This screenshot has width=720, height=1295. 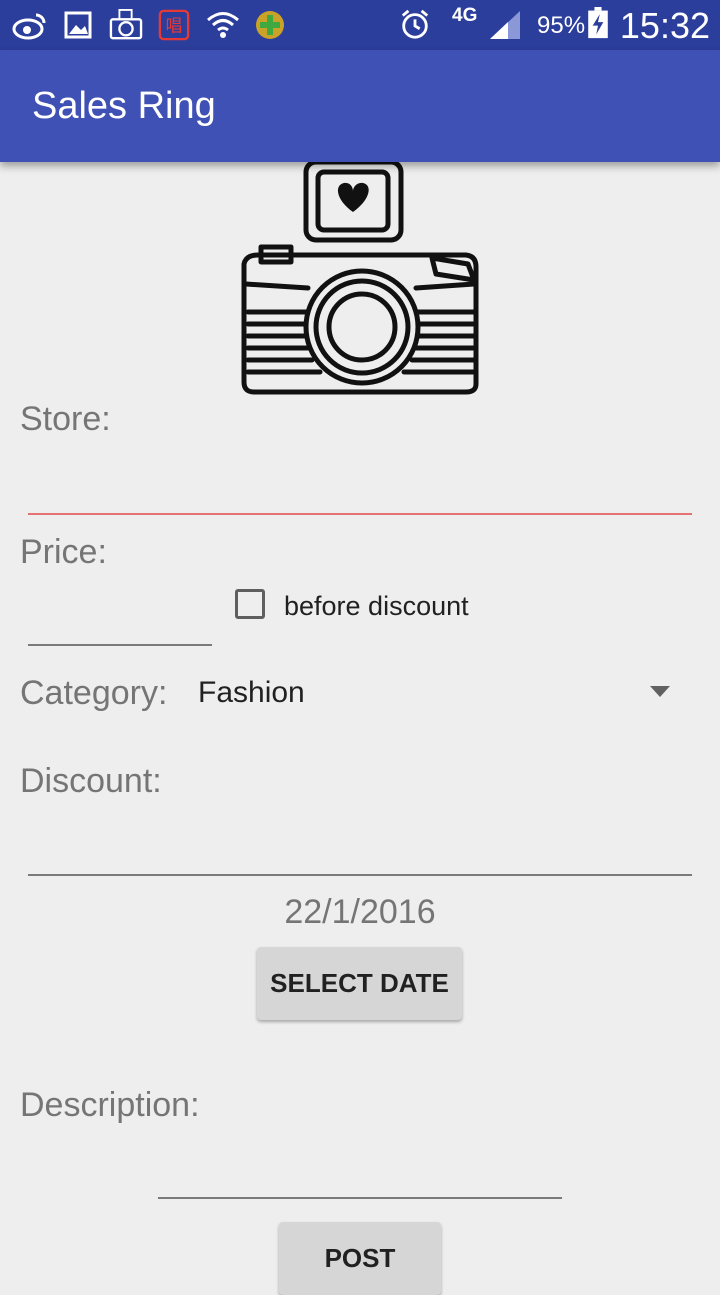 What do you see at coordinates (120, 617) in the screenshot?
I see `price-input` at bounding box center [120, 617].